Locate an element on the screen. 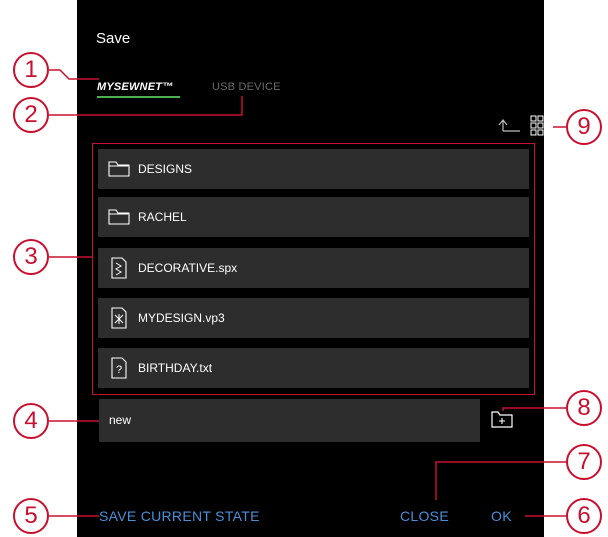  callout-4: 4 is located at coordinates (31, 421).